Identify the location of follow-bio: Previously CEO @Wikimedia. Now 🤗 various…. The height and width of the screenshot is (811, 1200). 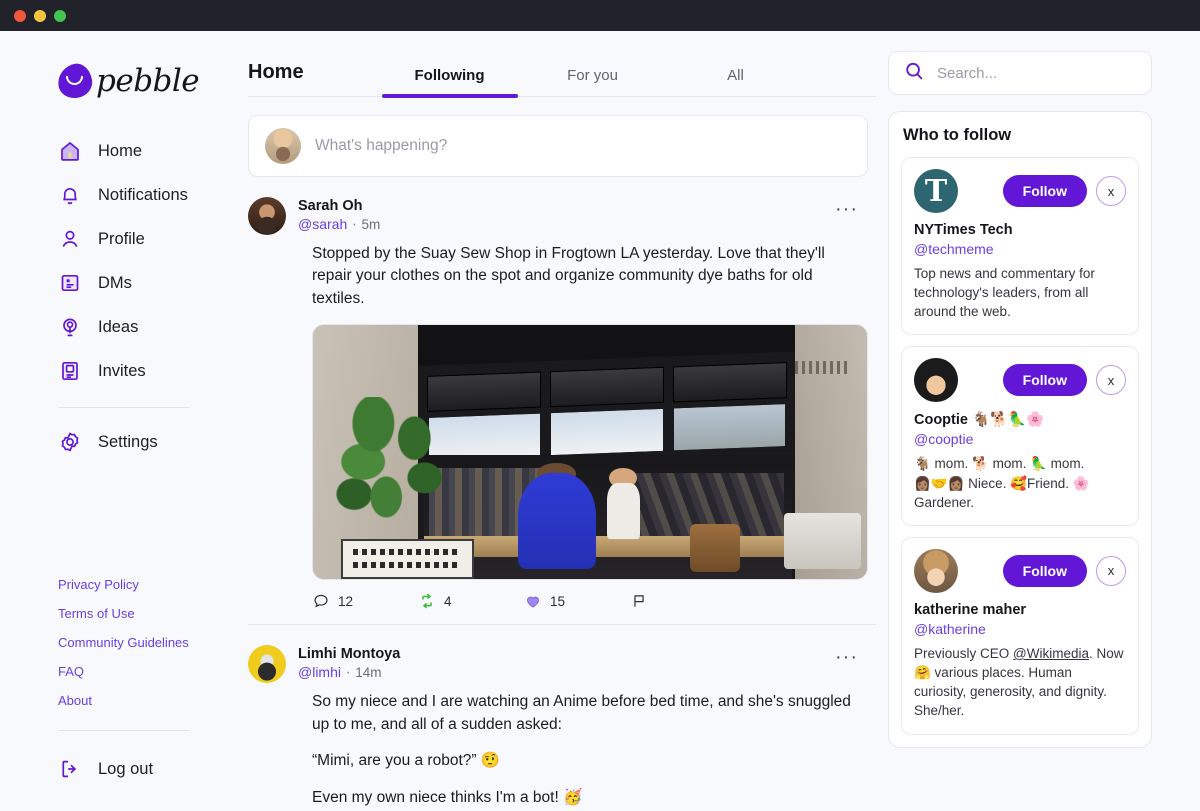
(1020, 682).